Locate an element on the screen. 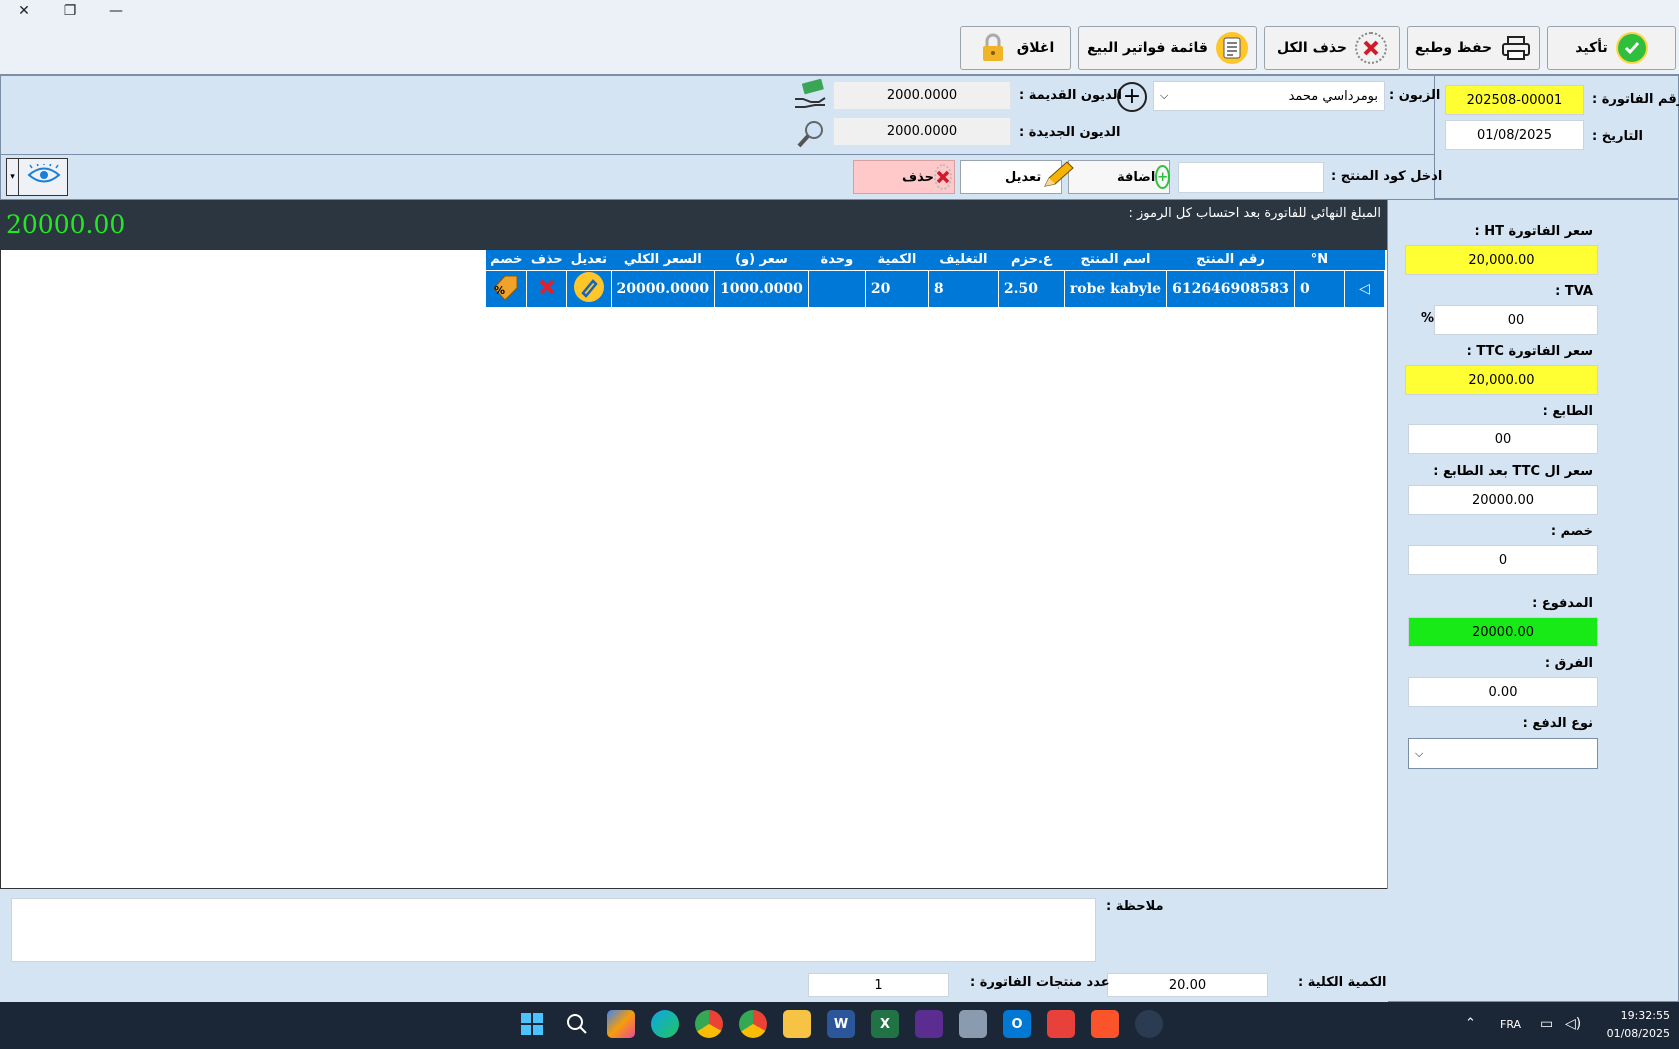  column-header: حذف is located at coordinates (546, 260).